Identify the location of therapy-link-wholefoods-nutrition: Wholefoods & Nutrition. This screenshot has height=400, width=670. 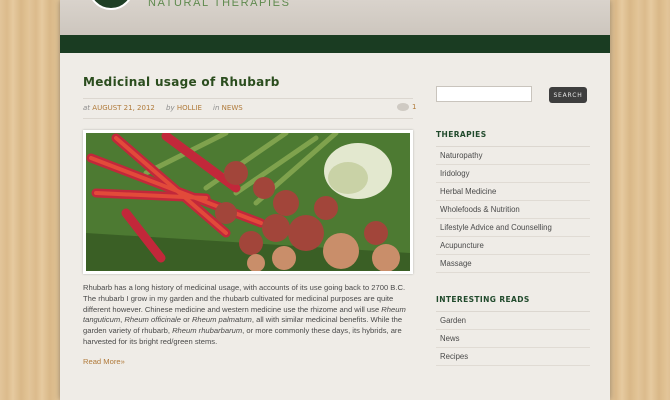
(513, 210).